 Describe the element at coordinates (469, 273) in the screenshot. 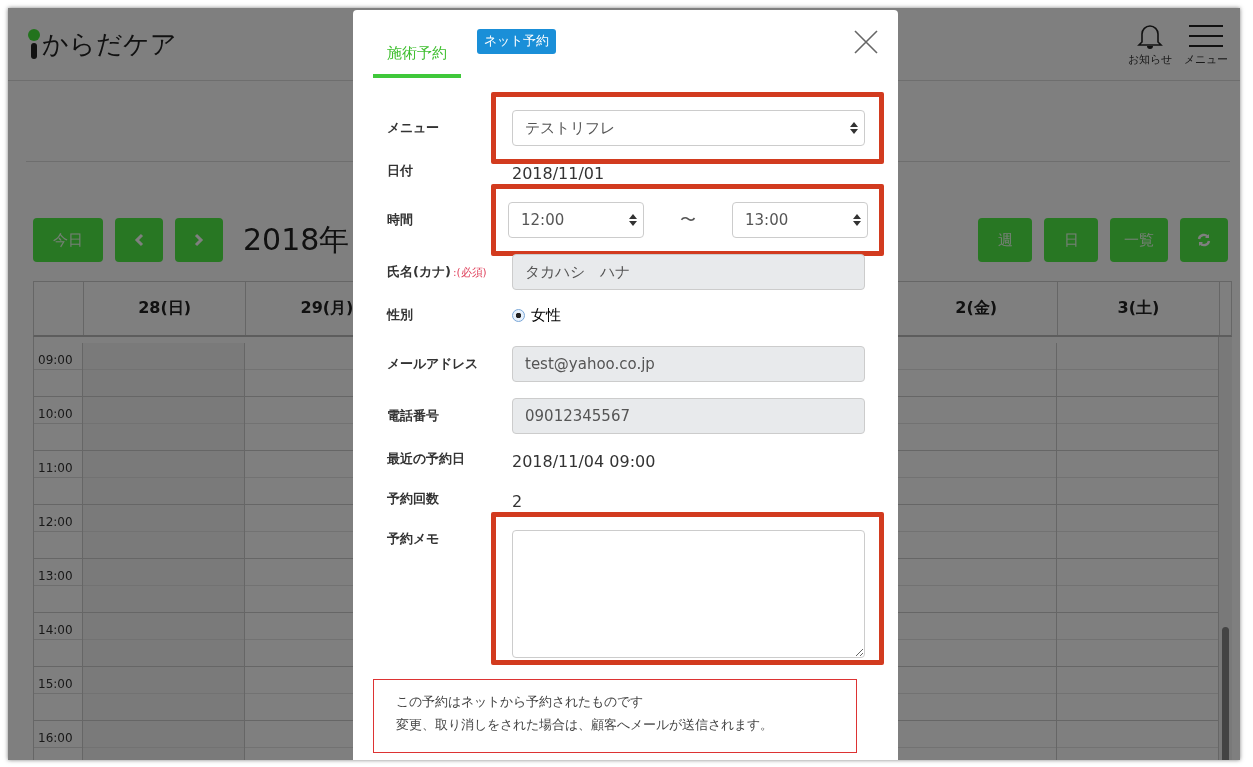

I see `required-note: :(必須)` at that location.